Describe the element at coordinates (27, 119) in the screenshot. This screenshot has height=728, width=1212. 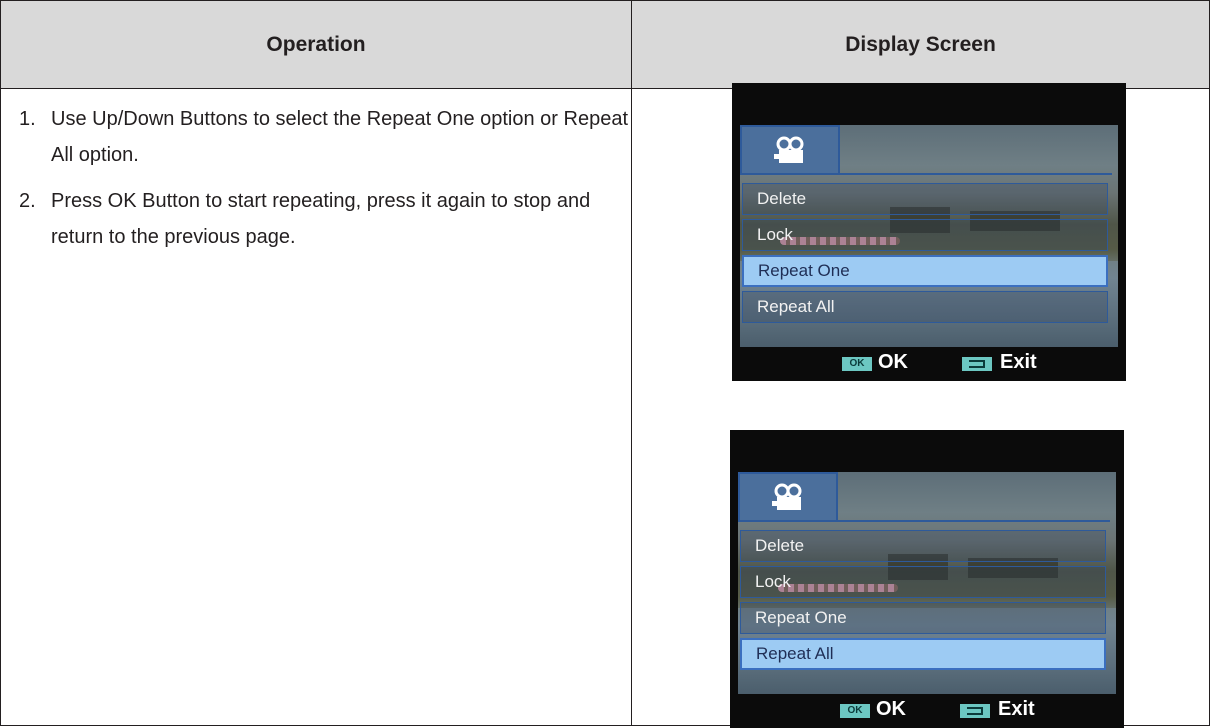
I see `step-number: 1.` at that location.